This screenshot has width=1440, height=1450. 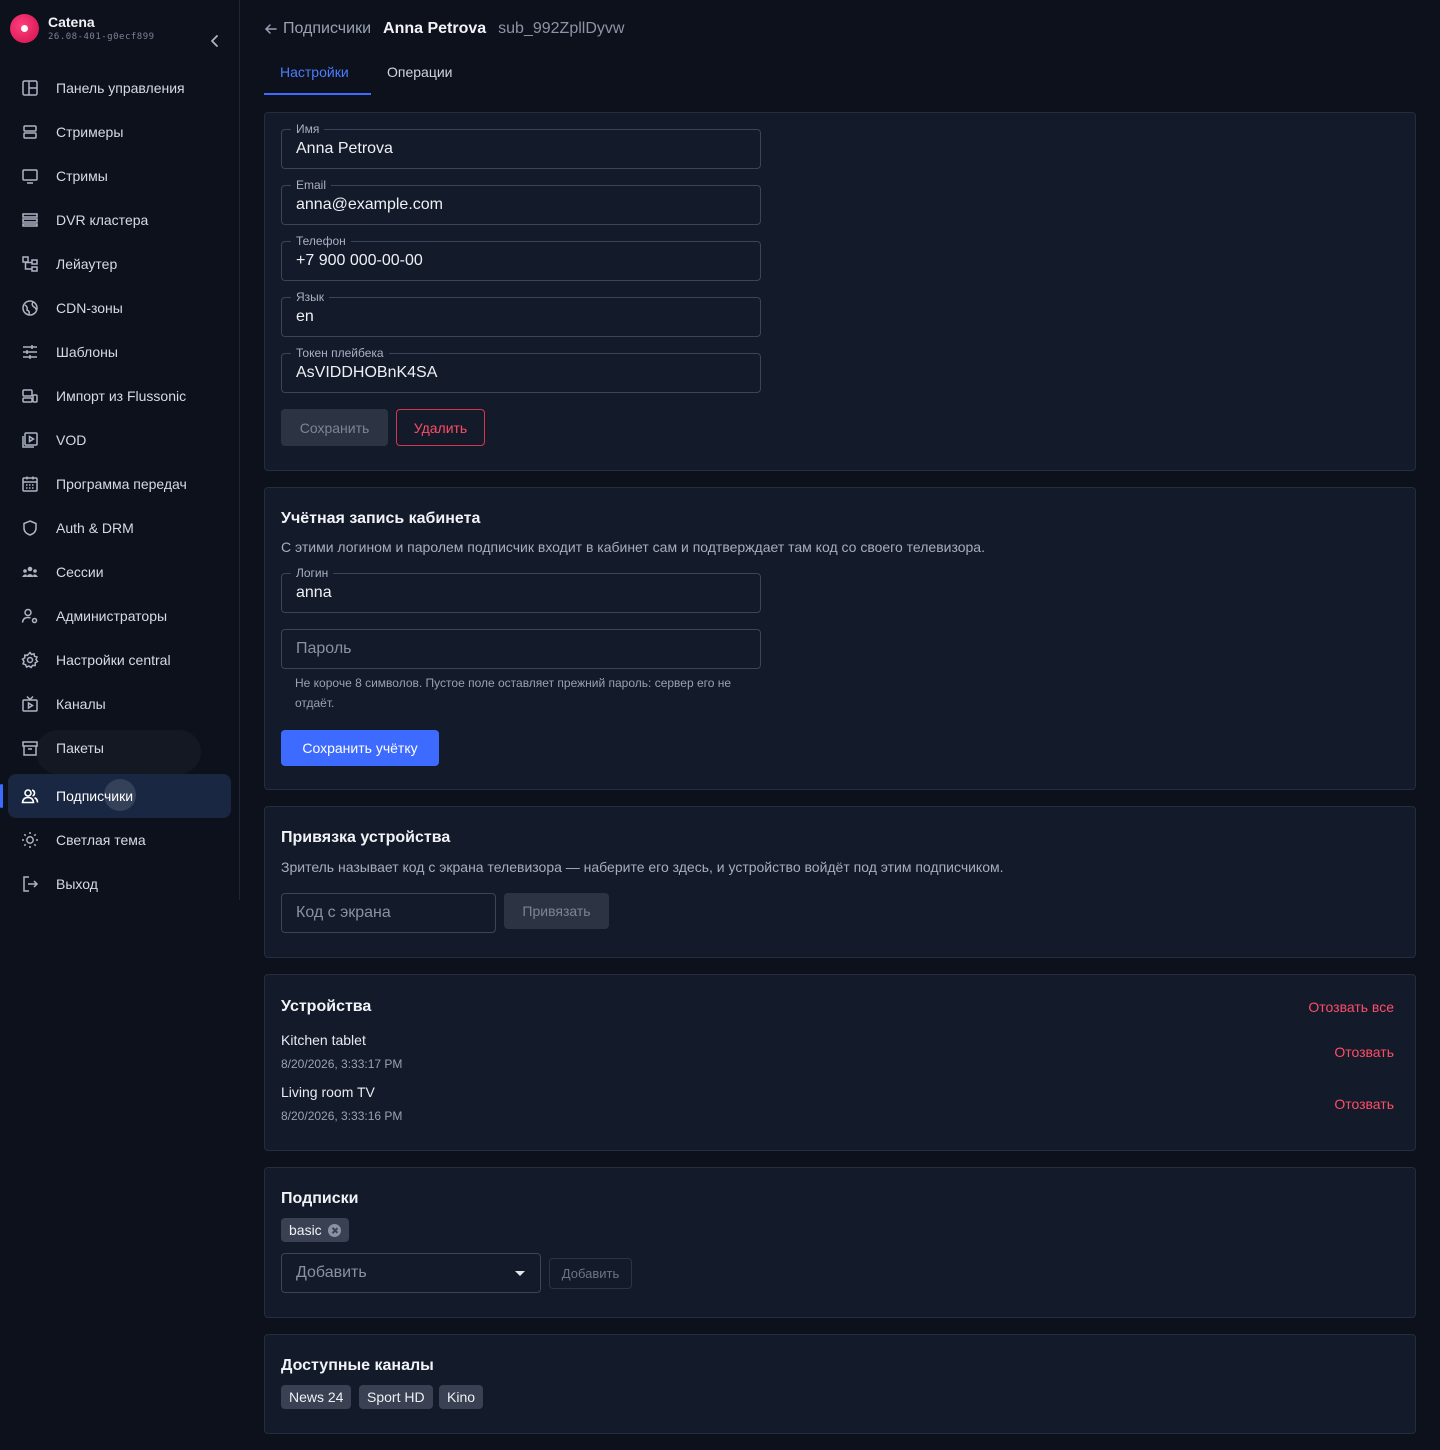 What do you see at coordinates (119, 176) in the screenshot?
I see `sidebar-item-streams: Стримы` at bounding box center [119, 176].